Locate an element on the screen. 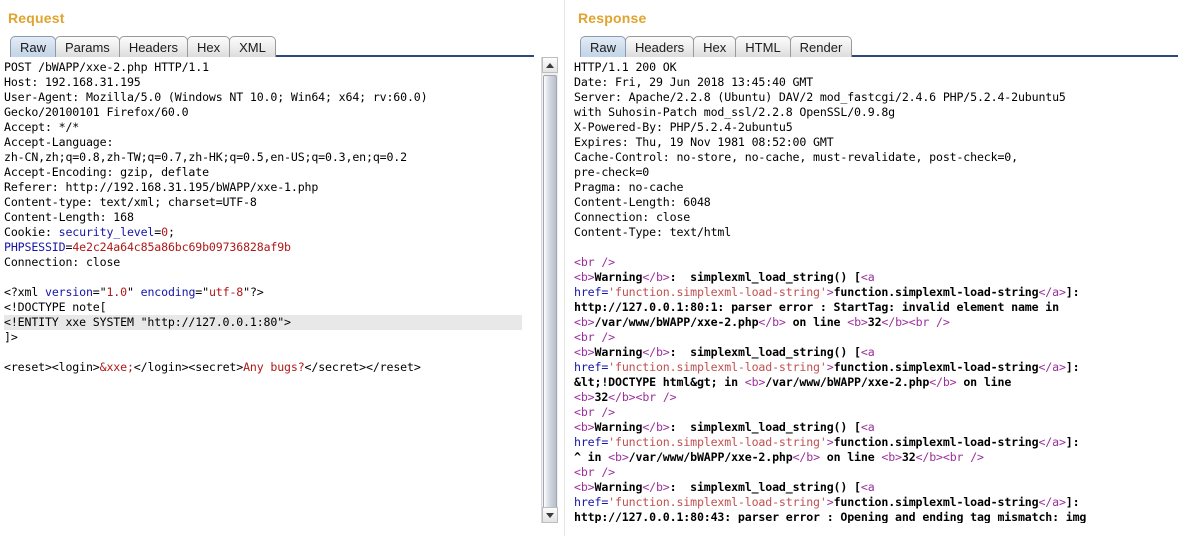 The height and width of the screenshot is (536, 1202). res-href-val-4: 'function.simplexml-load-string' is located at coordinates (717, 502).